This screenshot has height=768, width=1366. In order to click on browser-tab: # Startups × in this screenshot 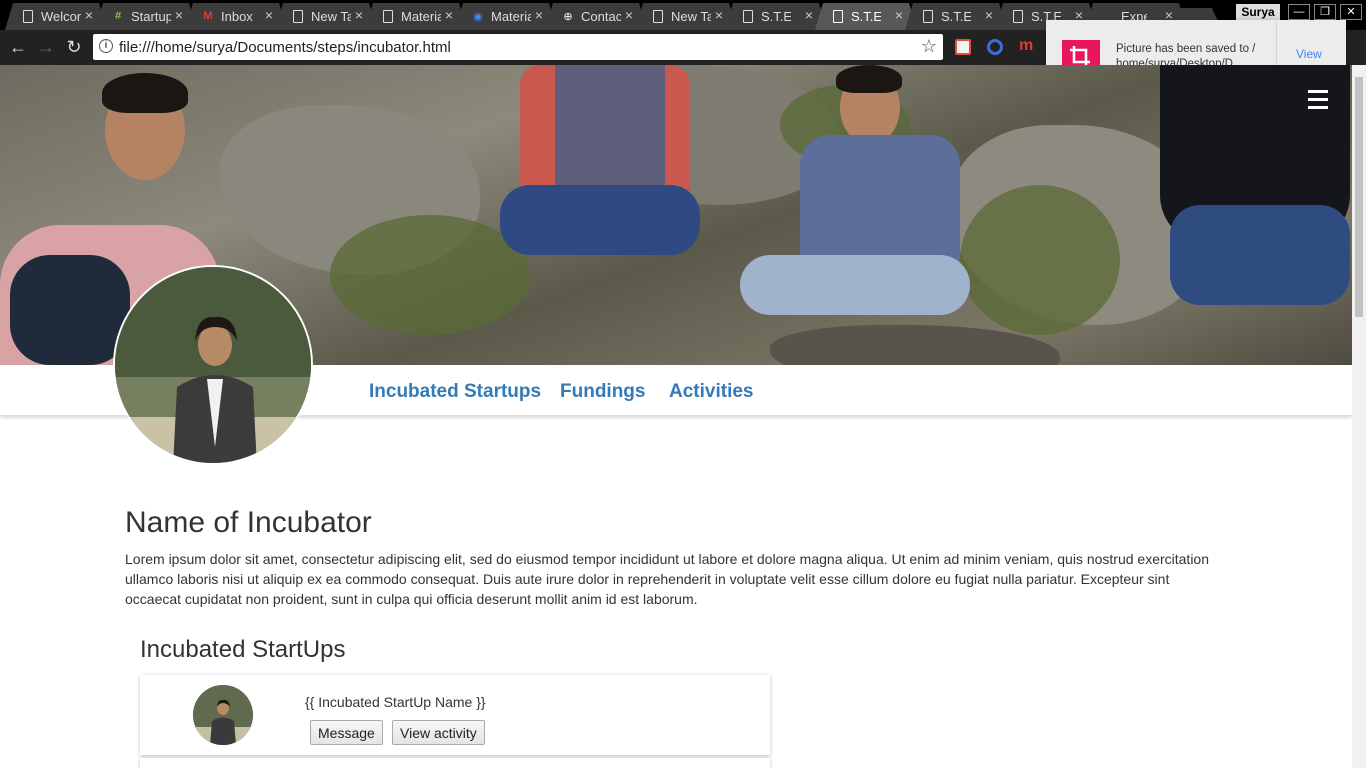, I will do `click(146, 16)`.